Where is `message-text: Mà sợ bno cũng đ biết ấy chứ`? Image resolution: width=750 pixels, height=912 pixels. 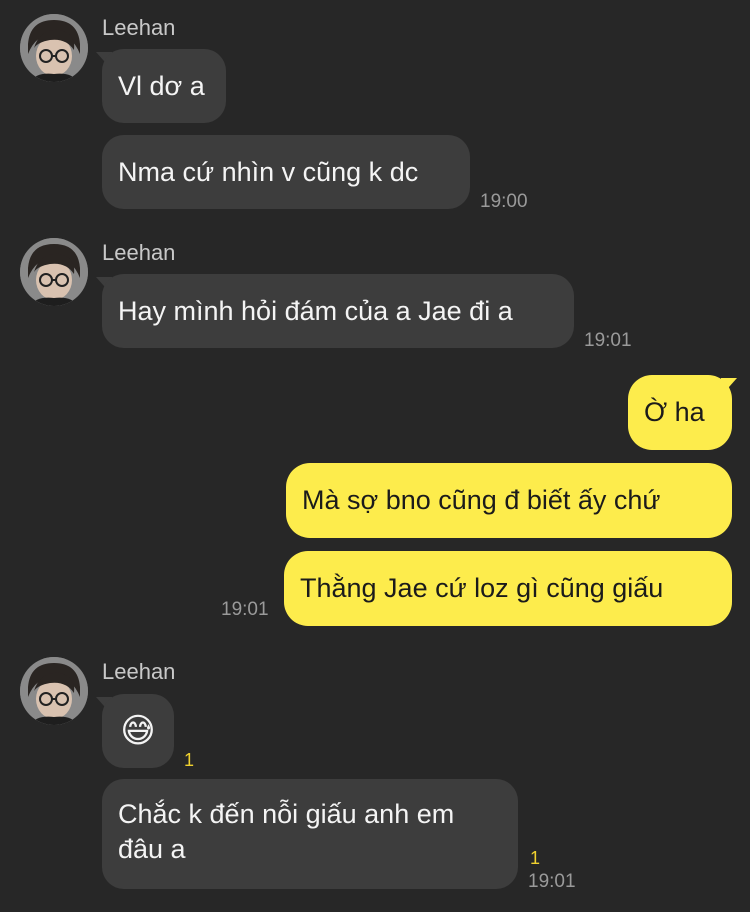 message-text: Mà sợ bno cũng đ biết ấy chứ is located at coordinates (481, 500).